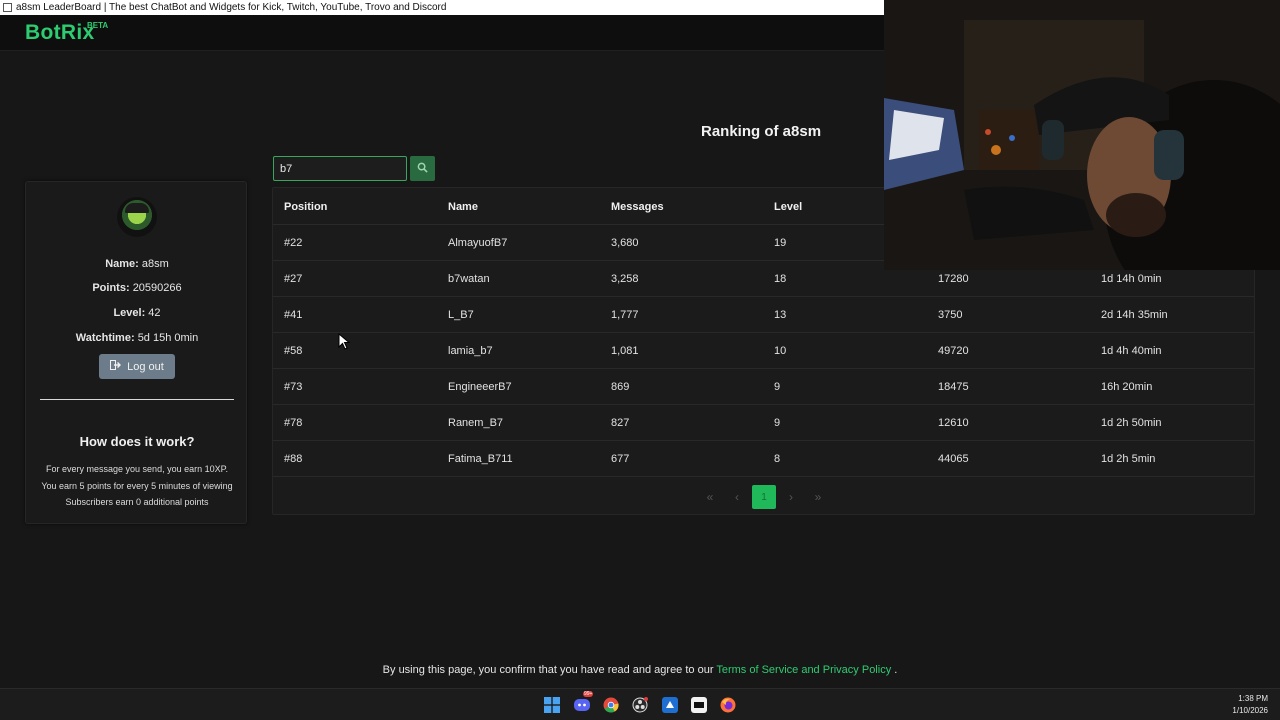  What do you see at coordinates (611, 705) in the screenshot?
I see `chrome-icon` at bounding box center [611, 705].